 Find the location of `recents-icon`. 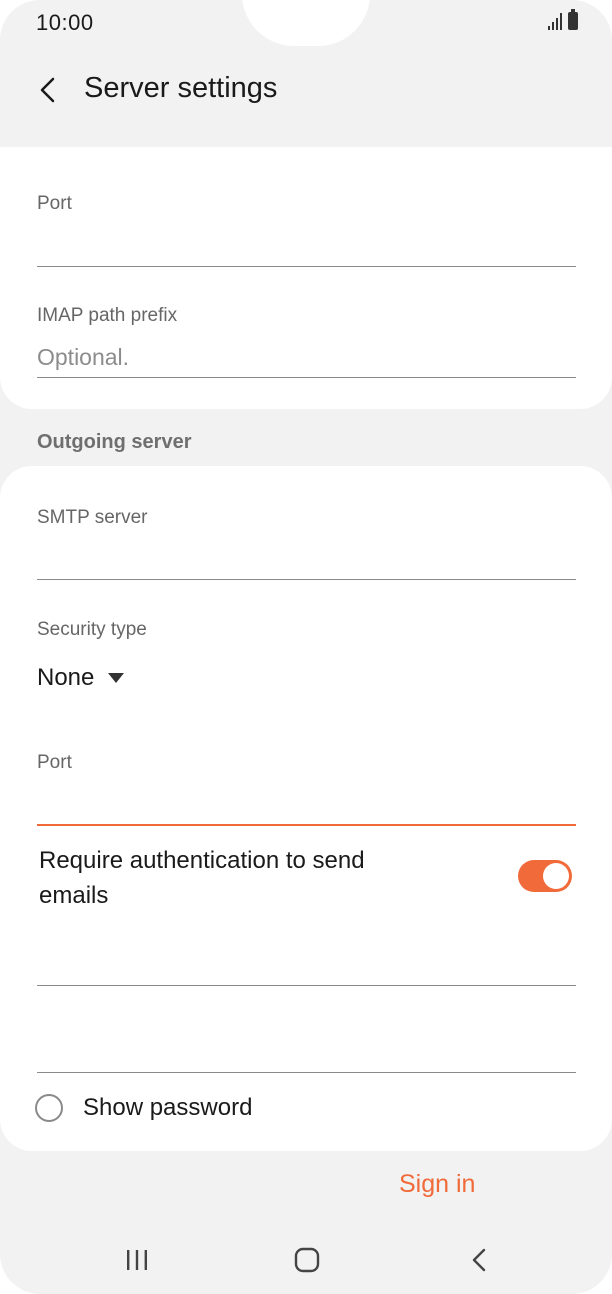

recents-icon is located at coordinates (137, 1260).